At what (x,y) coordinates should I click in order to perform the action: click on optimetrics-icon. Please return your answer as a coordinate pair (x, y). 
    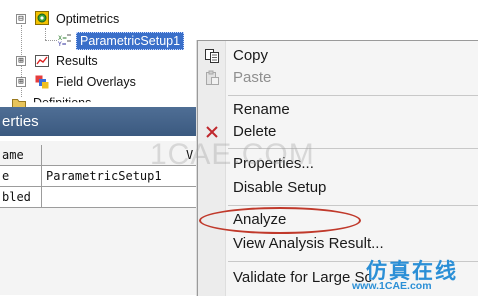
    Looking at the image, I should click on (42, 18).